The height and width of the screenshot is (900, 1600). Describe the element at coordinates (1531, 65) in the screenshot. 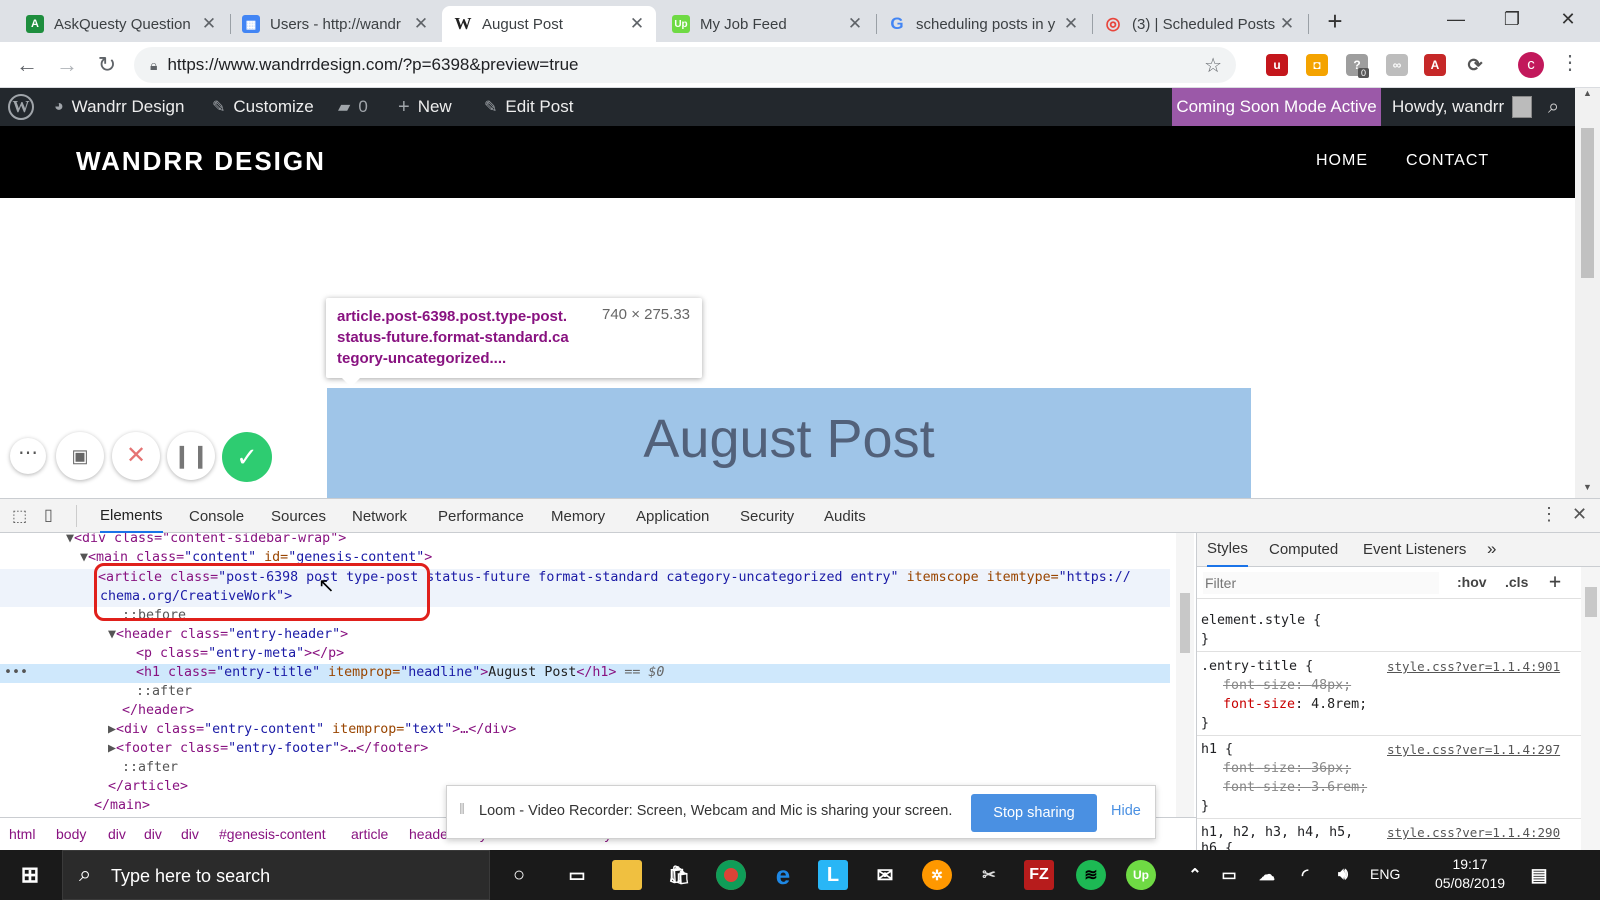

I see `profile-avatar: c` at that location.